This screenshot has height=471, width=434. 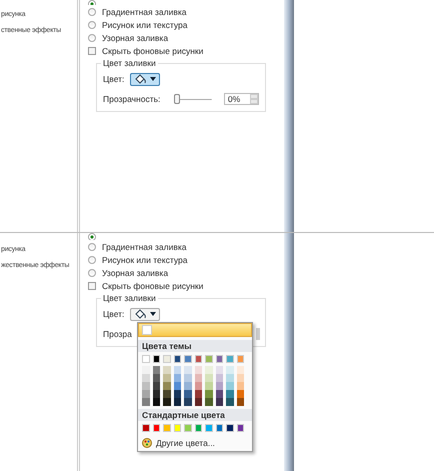 I want to click on slider-thumb, so click(x=177, y=99).